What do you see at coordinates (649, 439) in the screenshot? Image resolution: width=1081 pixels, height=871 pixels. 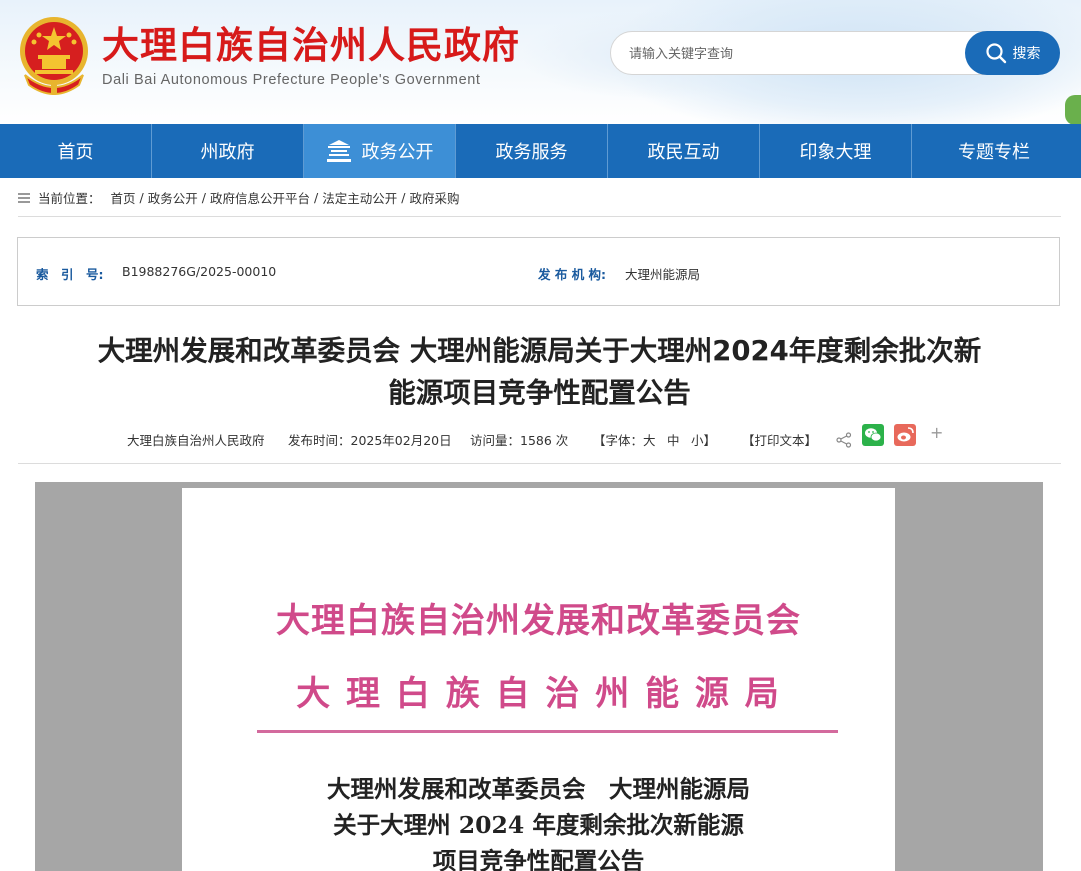 I see `font-size-large: 大` at bounding box center [649, 439].